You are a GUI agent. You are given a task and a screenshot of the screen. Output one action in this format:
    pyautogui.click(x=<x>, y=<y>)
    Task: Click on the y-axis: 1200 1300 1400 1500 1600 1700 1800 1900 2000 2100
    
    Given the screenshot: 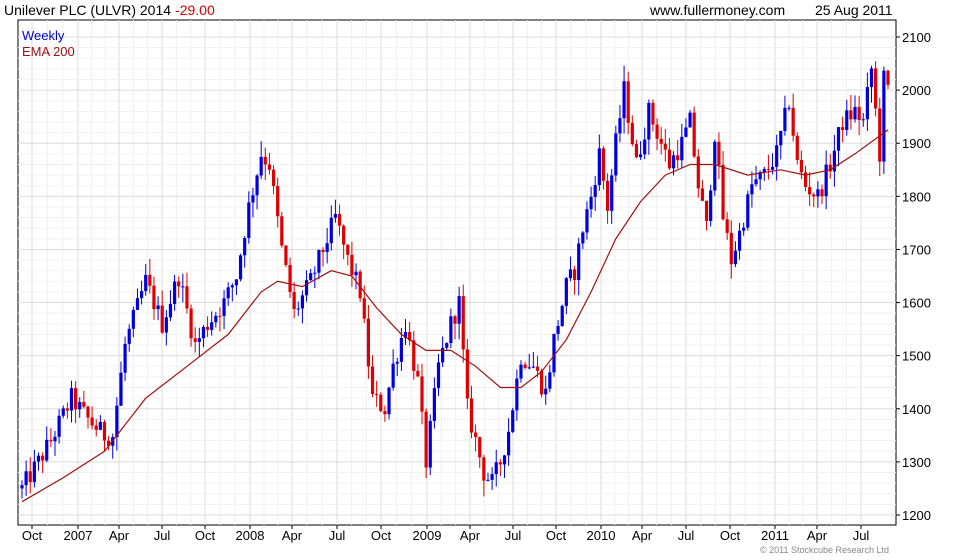 What is the action you would take?
    pyautogui.click(x=913, y=276)
    